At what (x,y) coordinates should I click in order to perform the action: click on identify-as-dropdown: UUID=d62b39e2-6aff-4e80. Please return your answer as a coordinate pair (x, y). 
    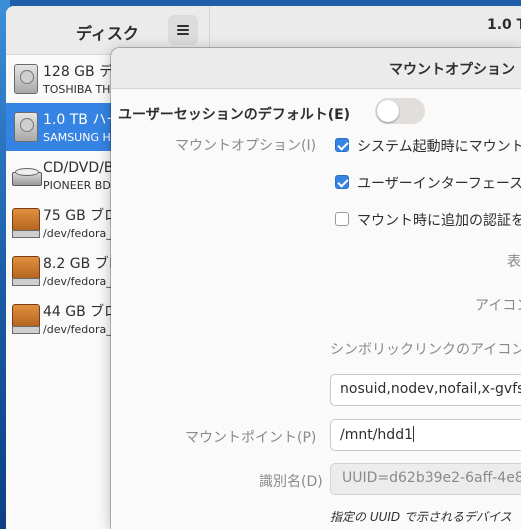
    Looking at the image, I should click on (425, 479).